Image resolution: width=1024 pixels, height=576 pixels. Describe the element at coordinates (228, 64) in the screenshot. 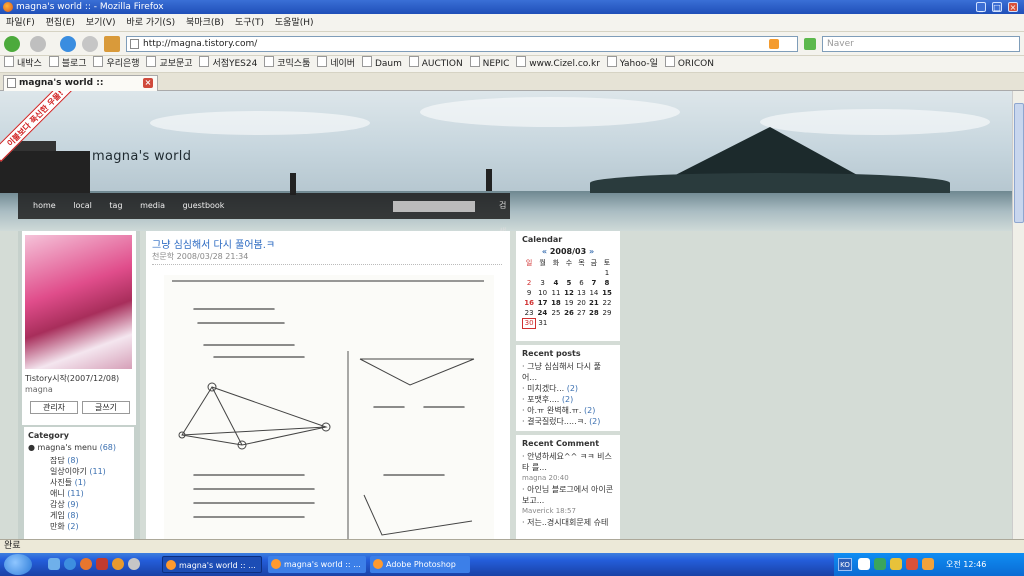

I see `bookmark-item: 서점YES24` at that location.